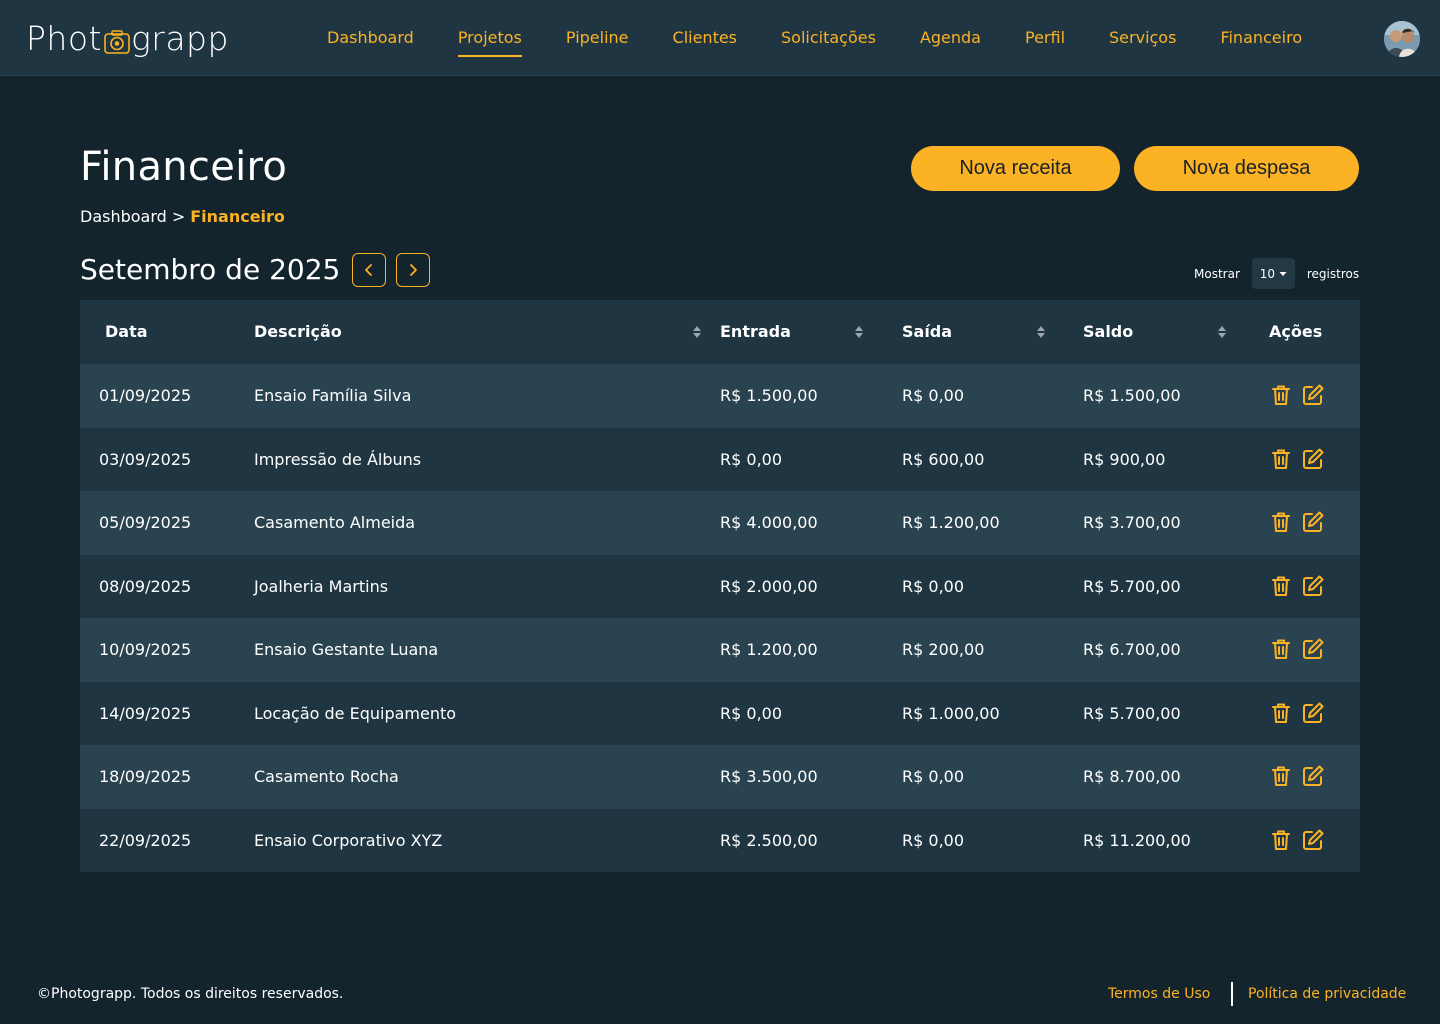 The image size is (1440, 1024). I want to click on cell-data: 05/09/2025, so click(145, 522).